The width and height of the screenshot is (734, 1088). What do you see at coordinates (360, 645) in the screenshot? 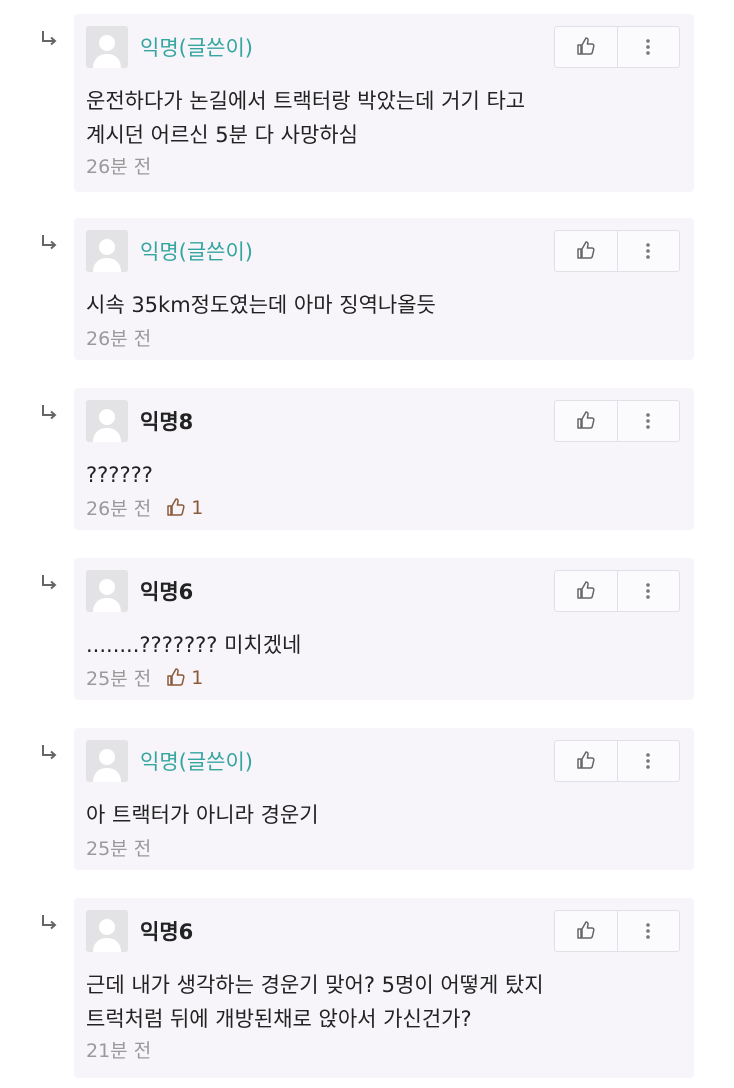
I see `comment-body: ........??????? 미치겠네` at bounding box center [360, 645].